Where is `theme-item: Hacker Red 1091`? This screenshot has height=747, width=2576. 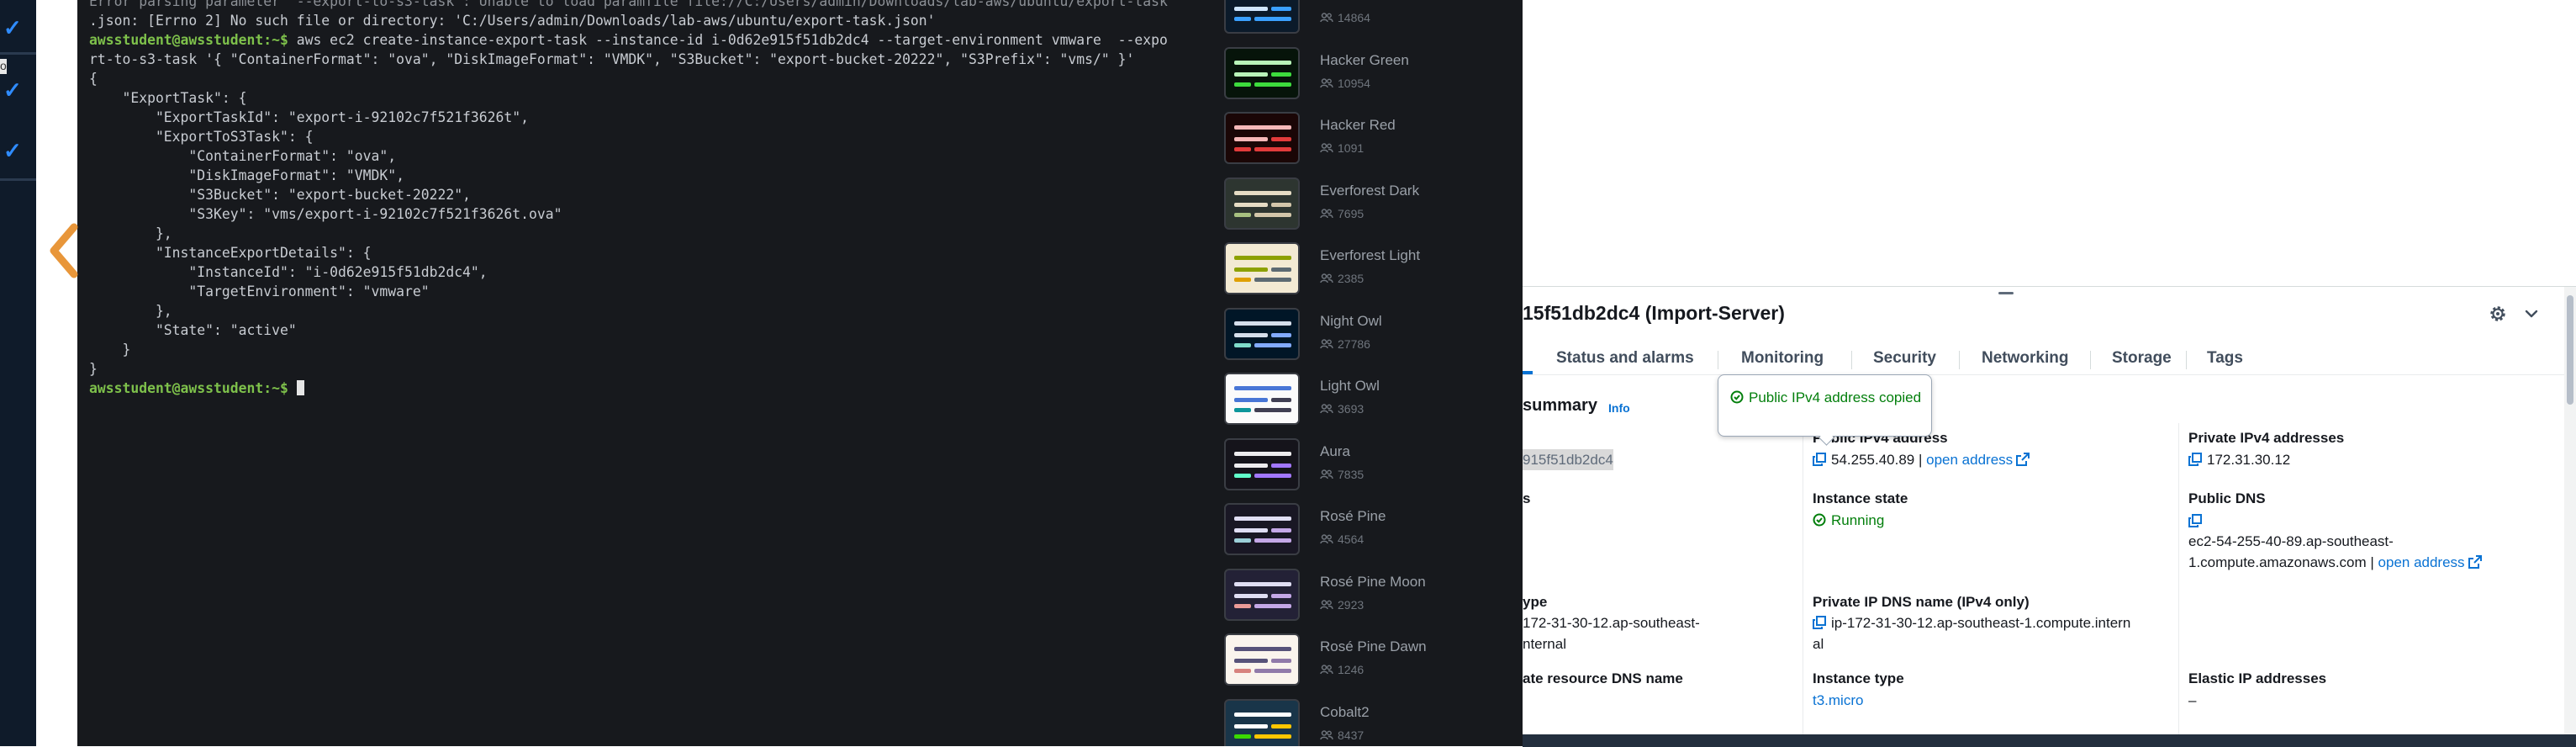
theme-item: Hacker Red 1091 is located at coordinates (1362, 140).